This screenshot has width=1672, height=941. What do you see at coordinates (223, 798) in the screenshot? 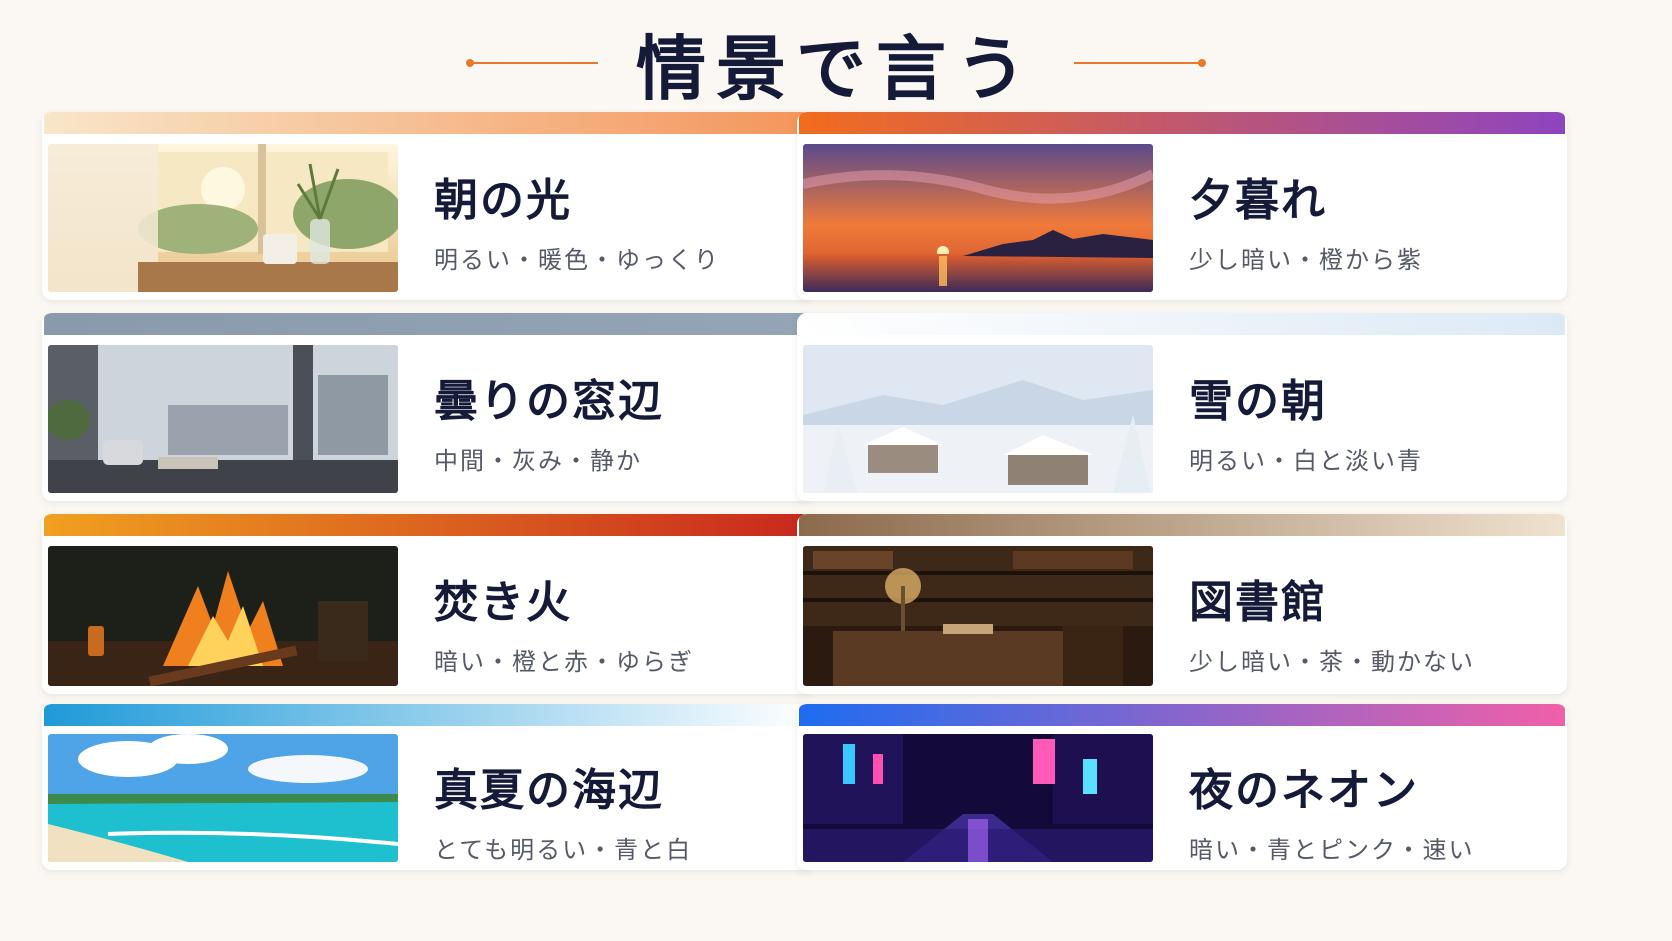
I see `summer-beach-image` at bounding box center [223, 798].